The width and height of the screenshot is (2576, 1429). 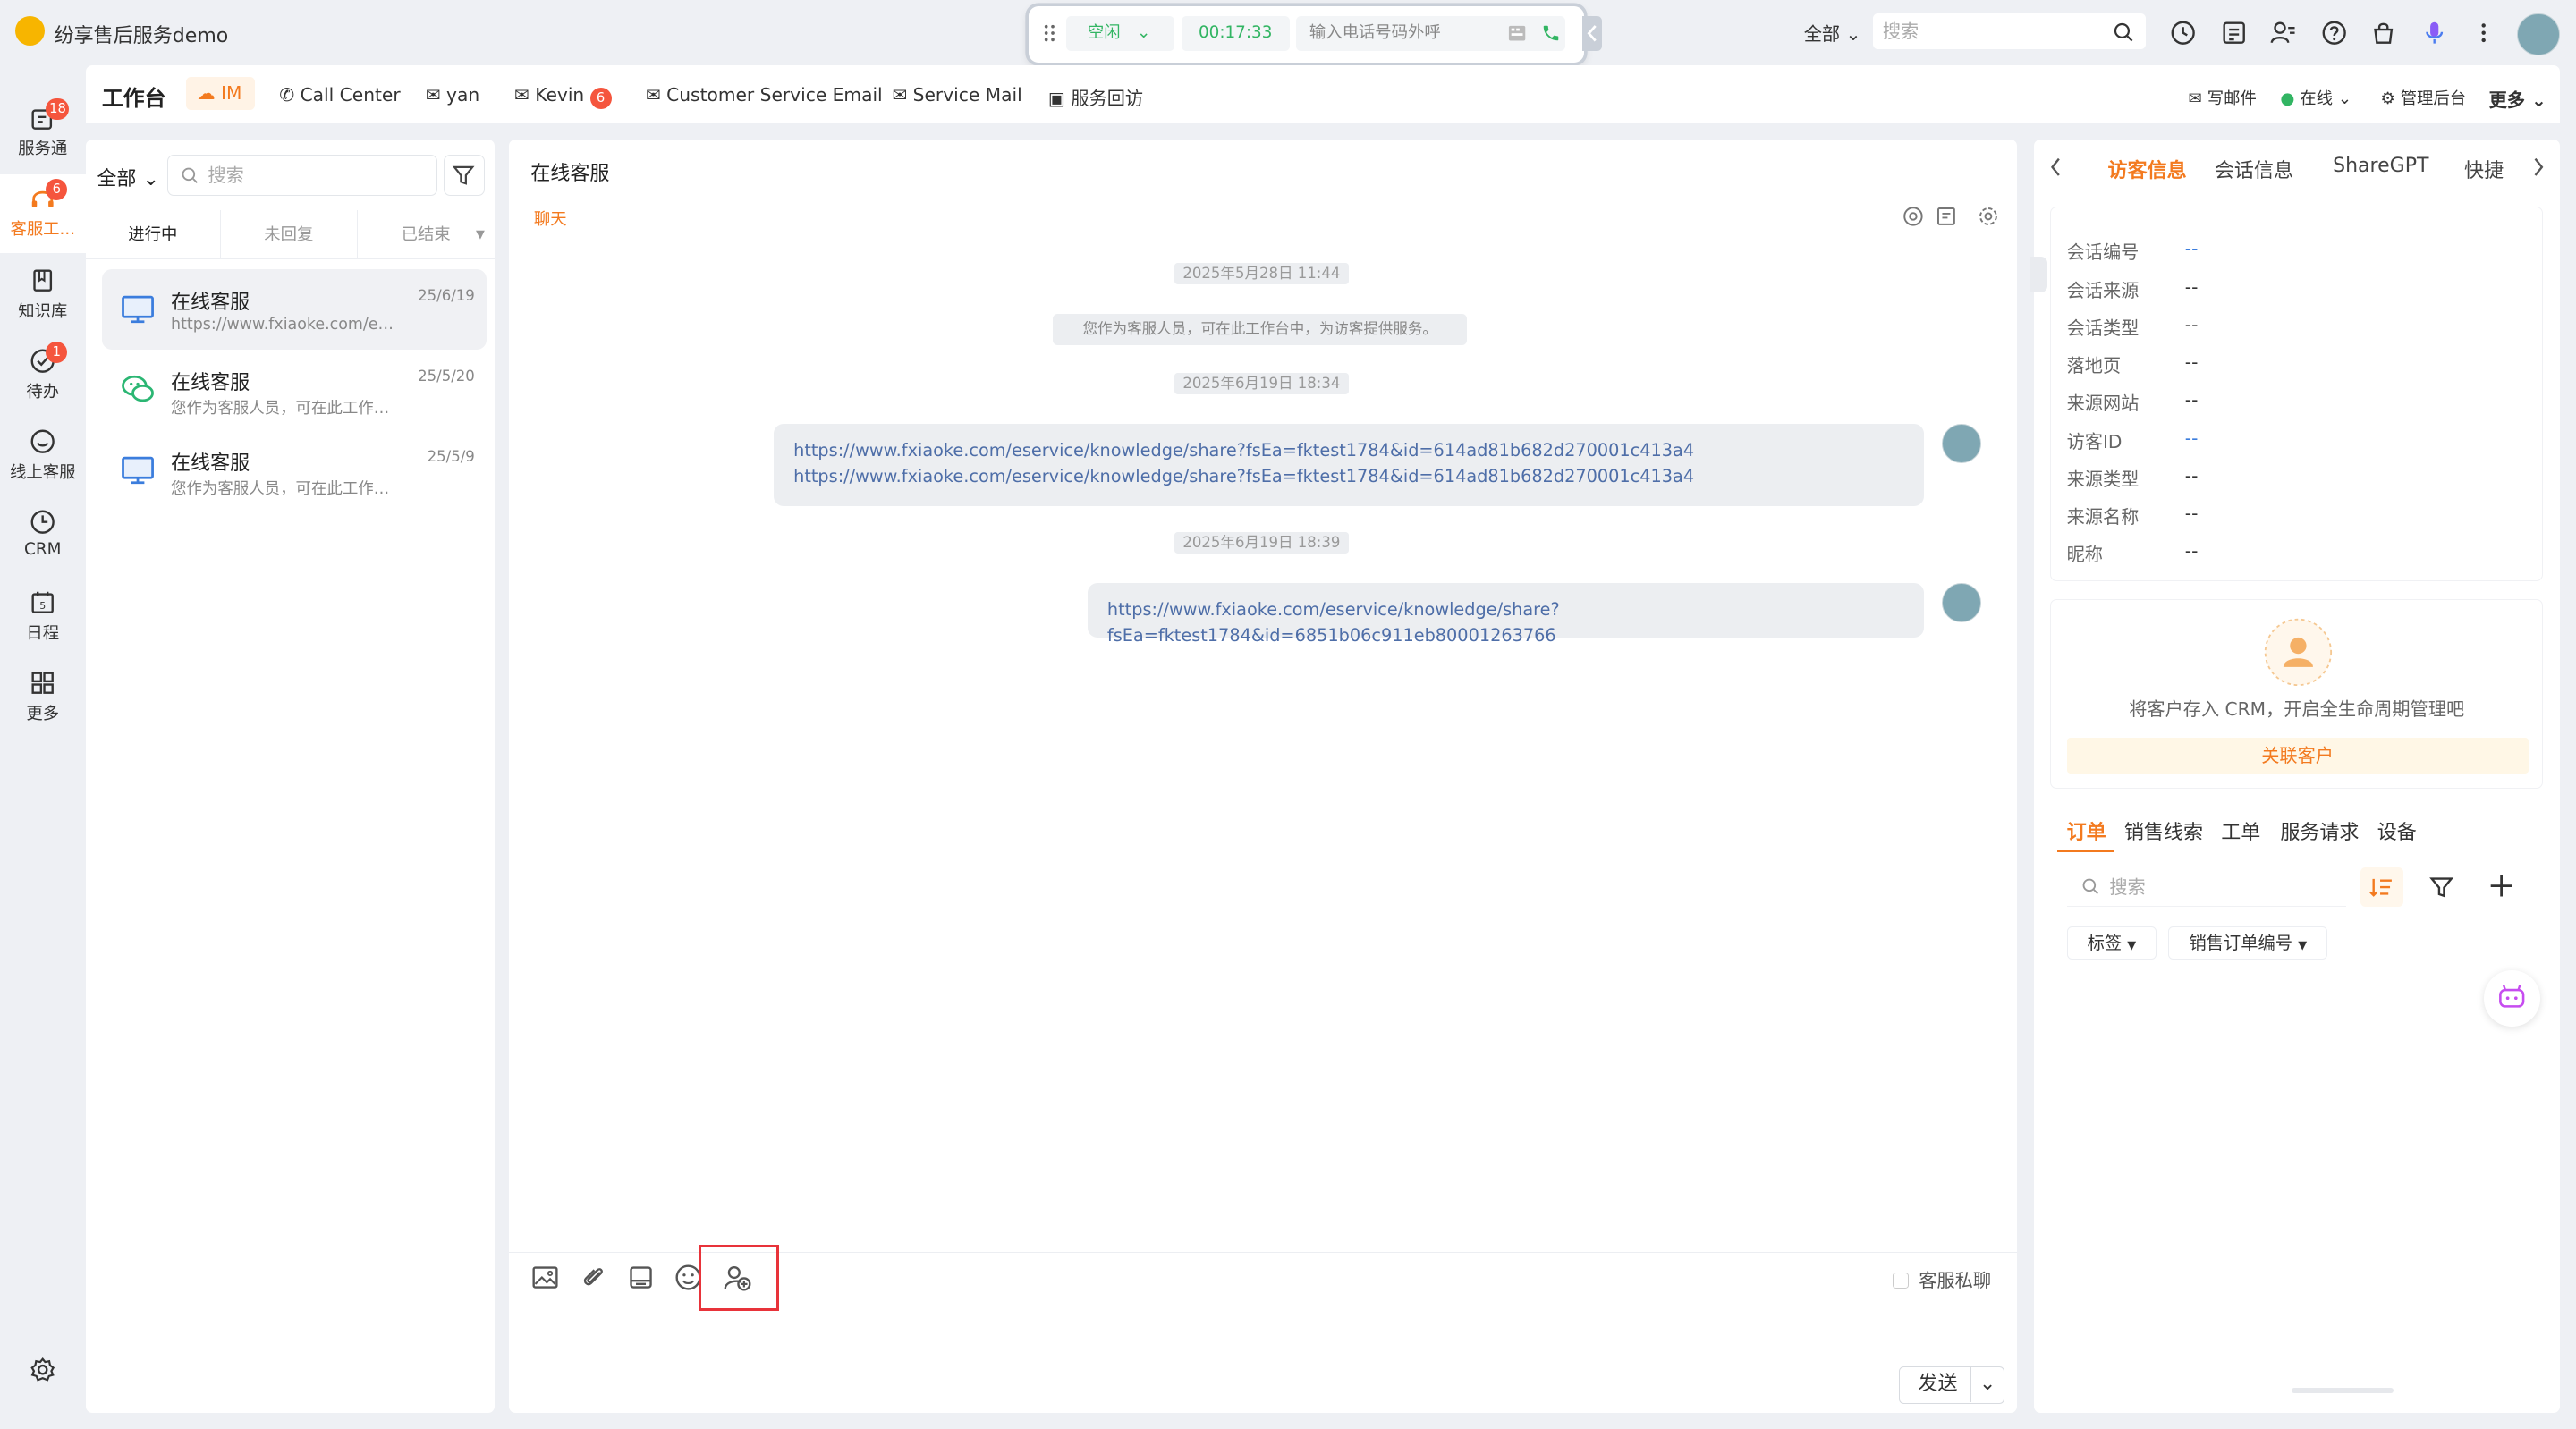 What do you see at coordinates (43, 210) in the screenshot?
I see `sidebar-item-cs-workbench: 客服工... 6` at bounding box center [43, 210].